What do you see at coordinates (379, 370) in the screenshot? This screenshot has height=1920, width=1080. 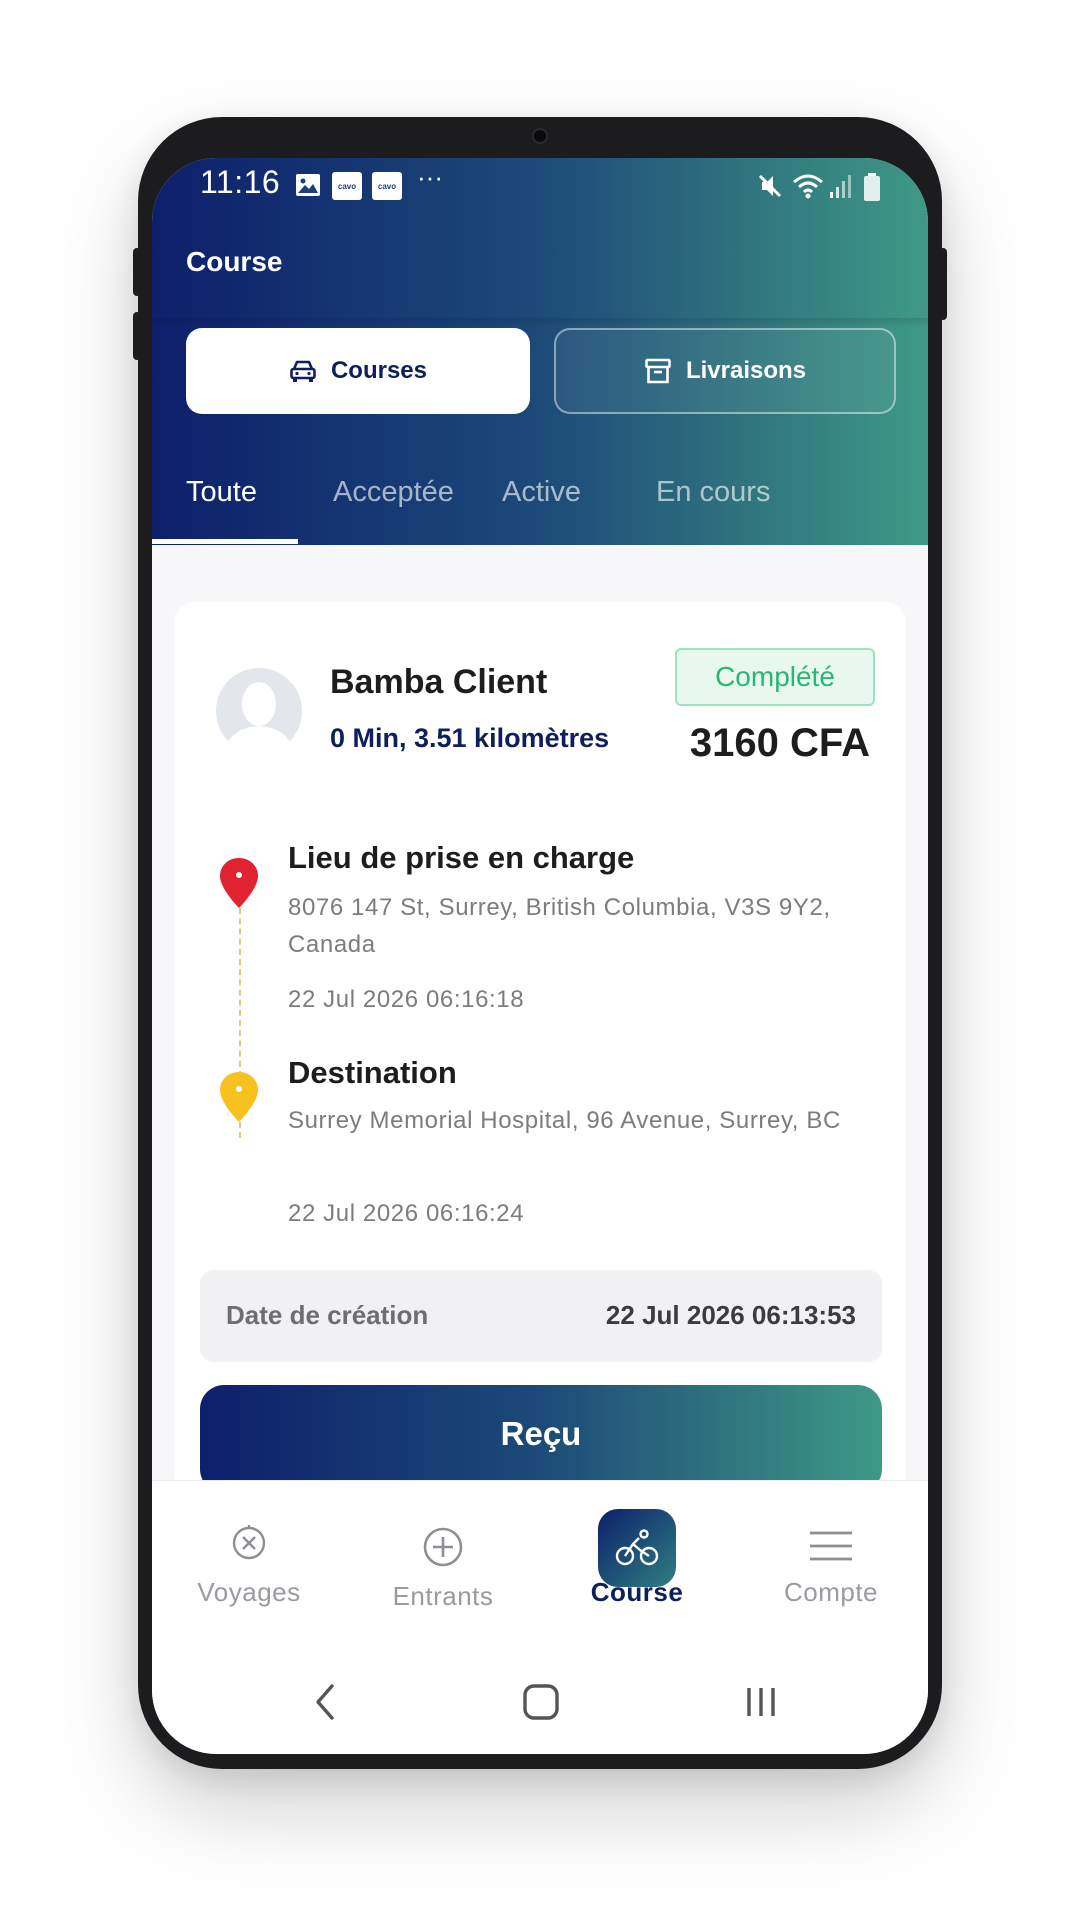 I see `courses-segment-label: Courses` at bounding box center [379, 370].